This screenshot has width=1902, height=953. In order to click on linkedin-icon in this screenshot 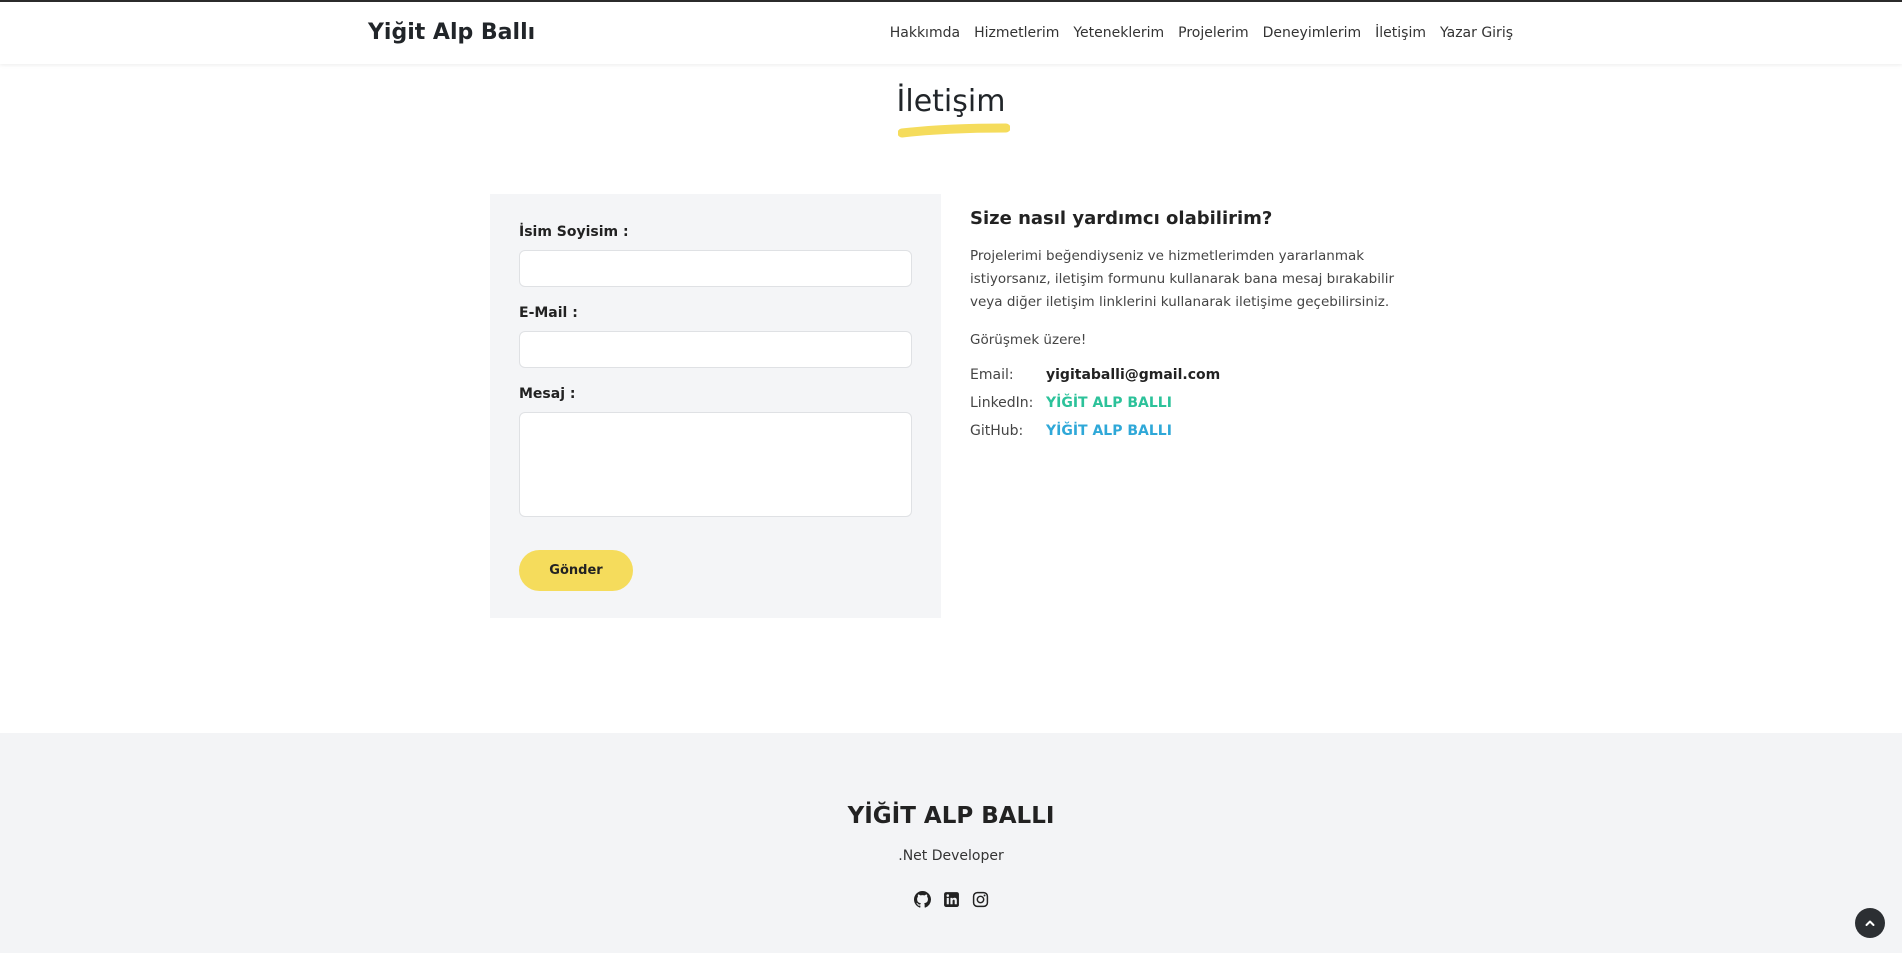, I will do `click(951, 899)`.